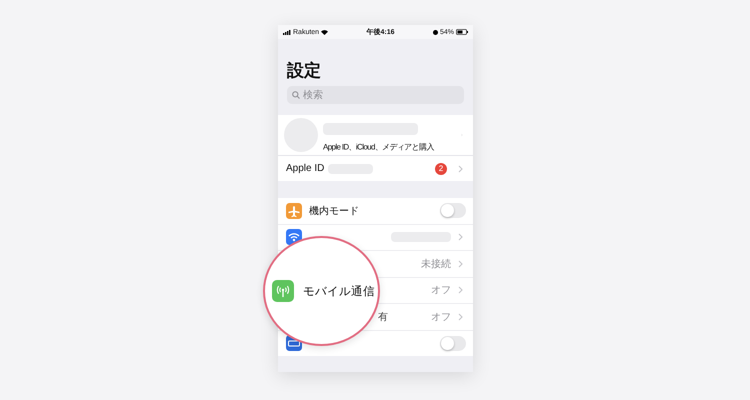 The height and width of the screenshot is (400, 750). What do you see at coordinates (296, 95) in the screenshot?
I see `search-icon` at bounding box center [296, 95].